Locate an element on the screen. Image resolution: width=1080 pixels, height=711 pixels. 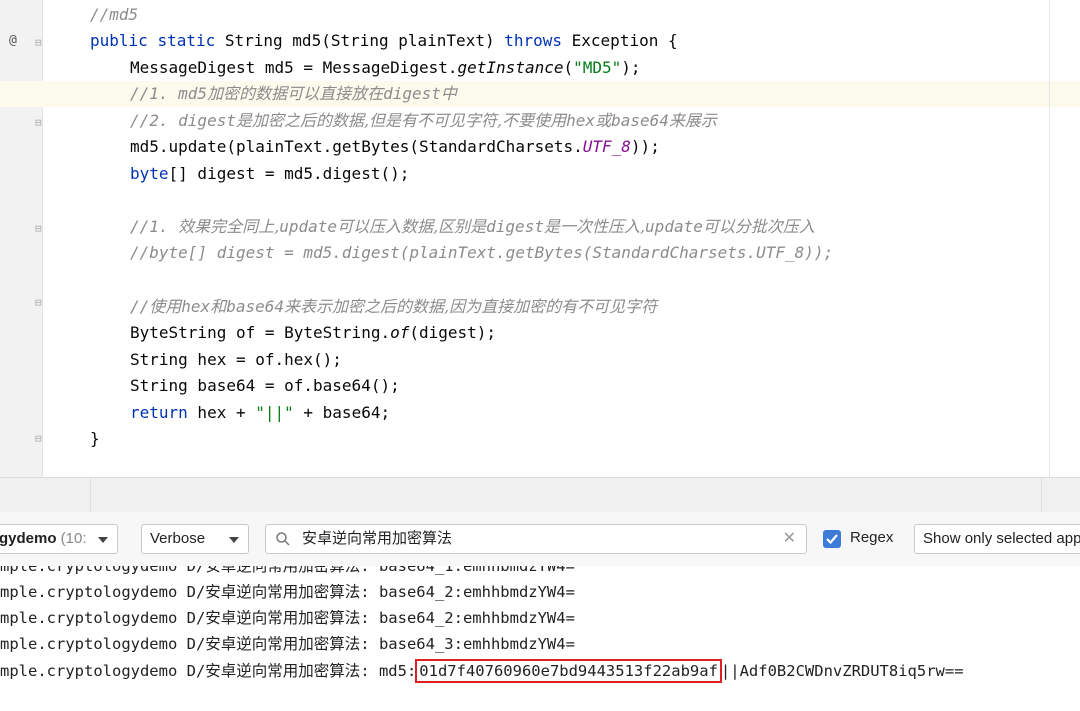
code-text: ( is located at coordinates (568, 67).